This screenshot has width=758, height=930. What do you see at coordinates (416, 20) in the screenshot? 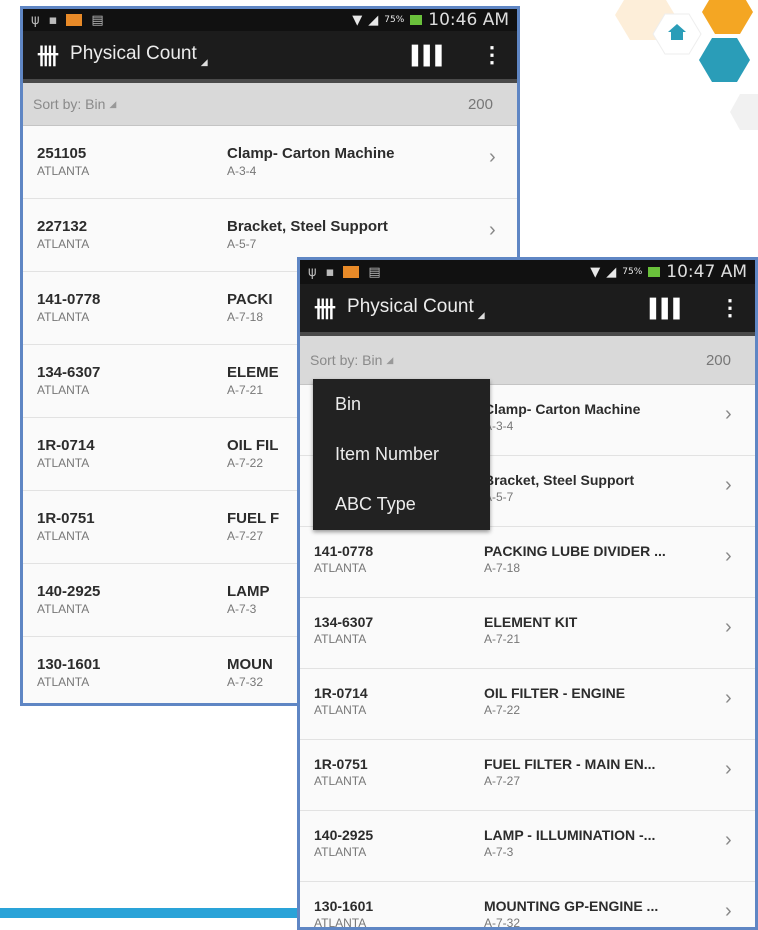
I see `battery-icon` at bounding box center [416, 20].